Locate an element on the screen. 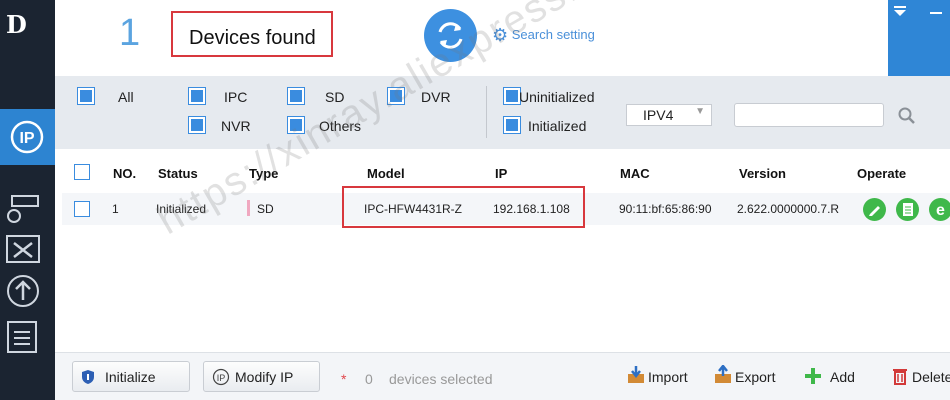  filter-all-checkbox is located at coordinates (86, 96).